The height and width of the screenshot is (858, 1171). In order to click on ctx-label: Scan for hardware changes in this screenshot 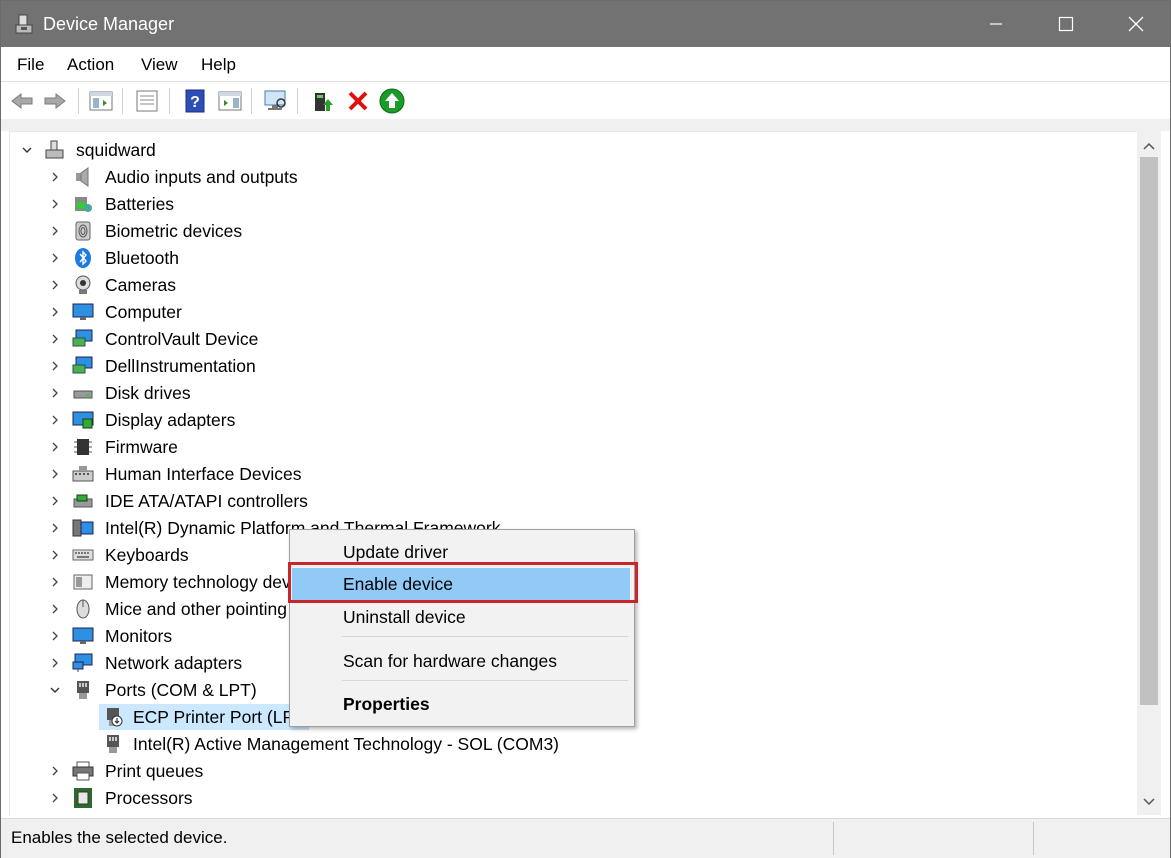, I will do `click(450, 661)`.